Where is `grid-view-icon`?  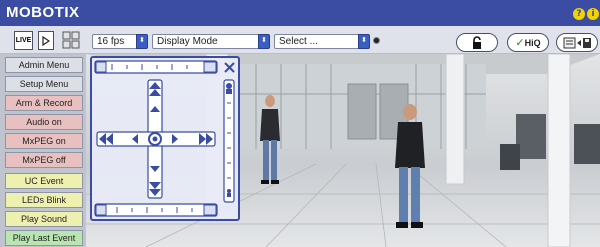 grid-view-icon is located at coordinates (71, 40).